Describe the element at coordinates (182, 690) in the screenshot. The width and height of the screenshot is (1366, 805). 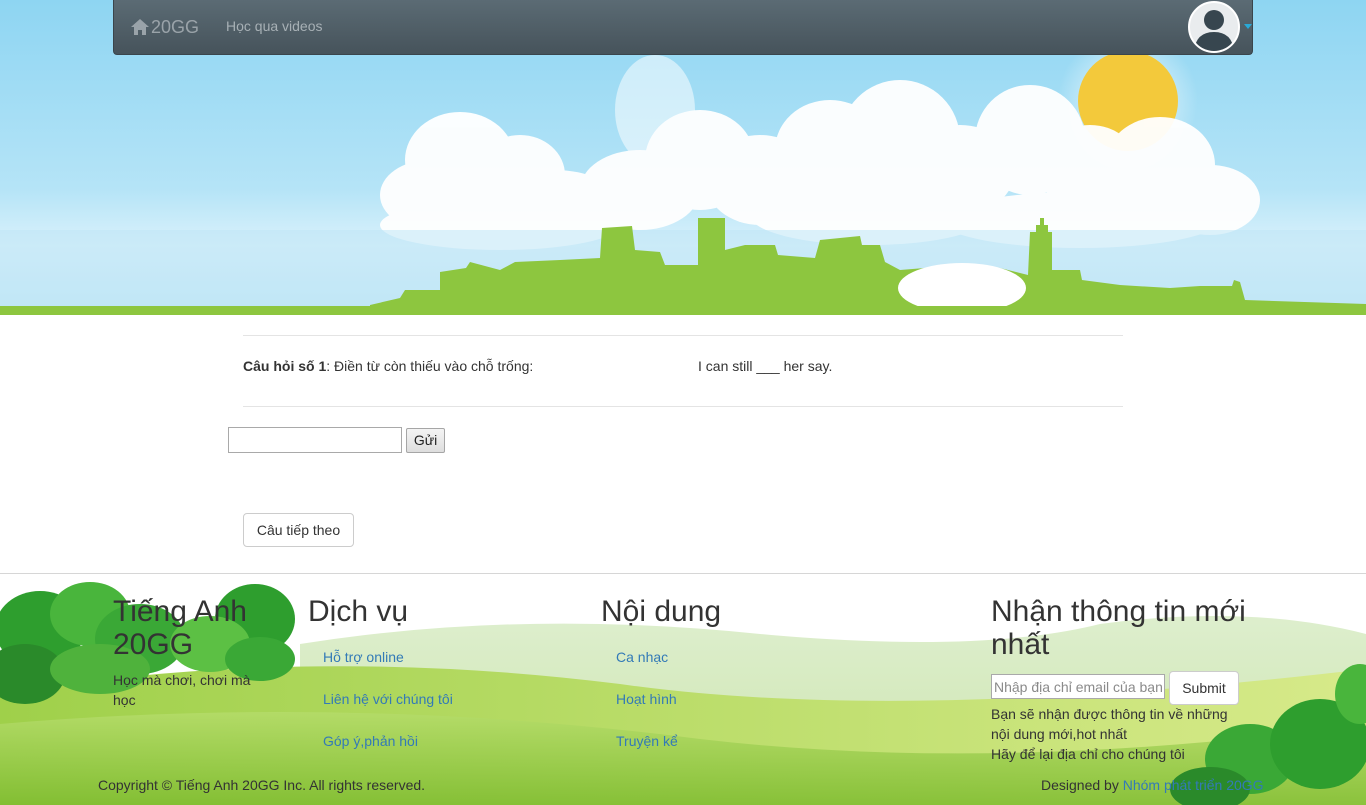
I see `footer-about-tagline: Học mà chơi, chơi mà học` at that location.